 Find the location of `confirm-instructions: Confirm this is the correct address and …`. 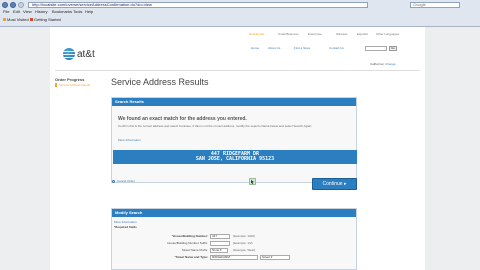

confirm-instructions: Confirm this is the correct address and … is located at coordinates (215, 126).